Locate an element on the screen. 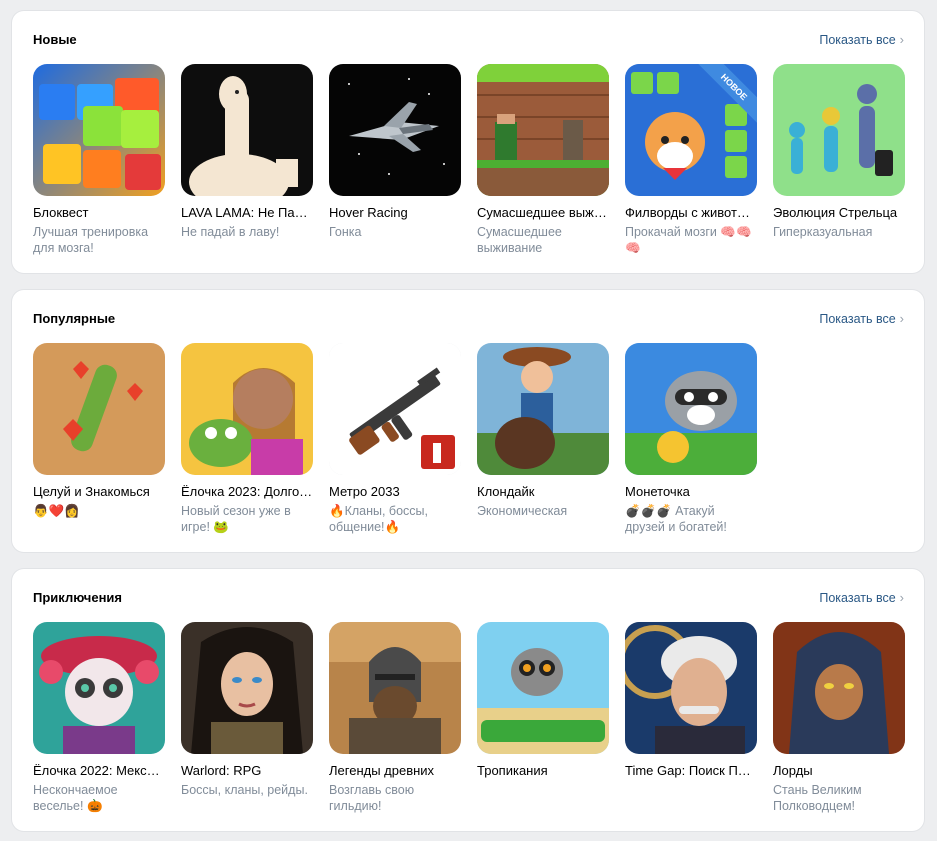 This screenshot has width=937, height=841. game-description: Прокачай мозги 🧠🧠🧠 is located at coordinates (688, 240).